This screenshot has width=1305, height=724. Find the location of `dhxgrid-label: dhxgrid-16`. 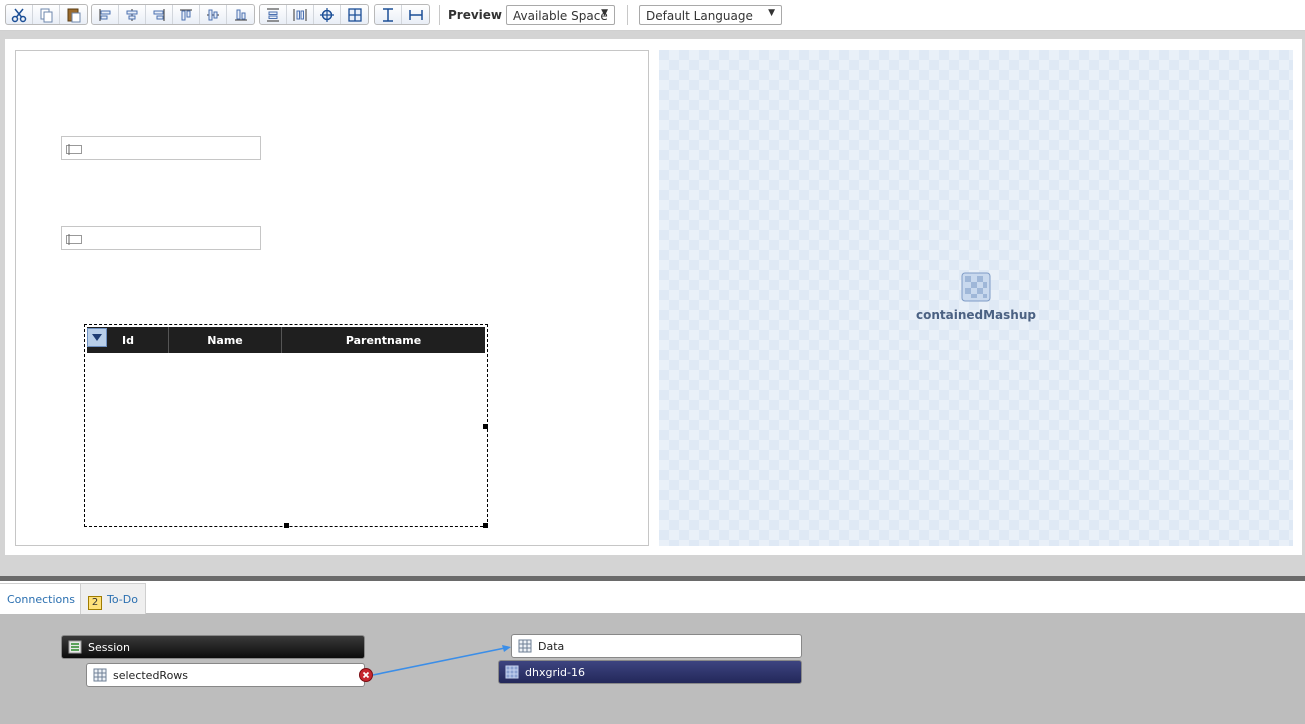

dhxgrid-label: dhxgrid-16 is located at coordinates (555, 672).